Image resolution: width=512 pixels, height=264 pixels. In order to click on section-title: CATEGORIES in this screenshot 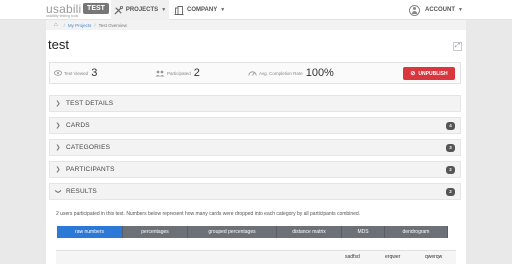, I will do `click(88, 147)`.